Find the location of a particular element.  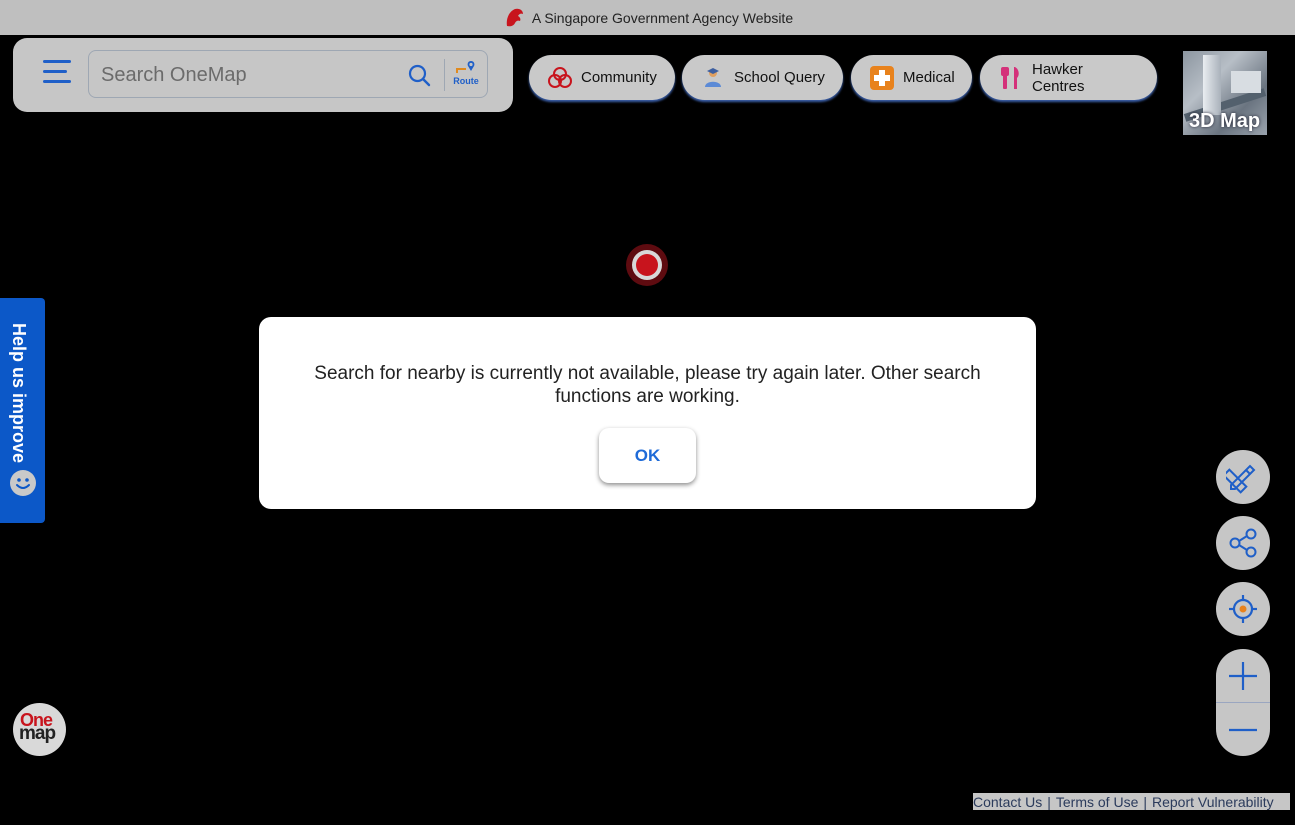

share-icon is located at coordinates (1243, 543).